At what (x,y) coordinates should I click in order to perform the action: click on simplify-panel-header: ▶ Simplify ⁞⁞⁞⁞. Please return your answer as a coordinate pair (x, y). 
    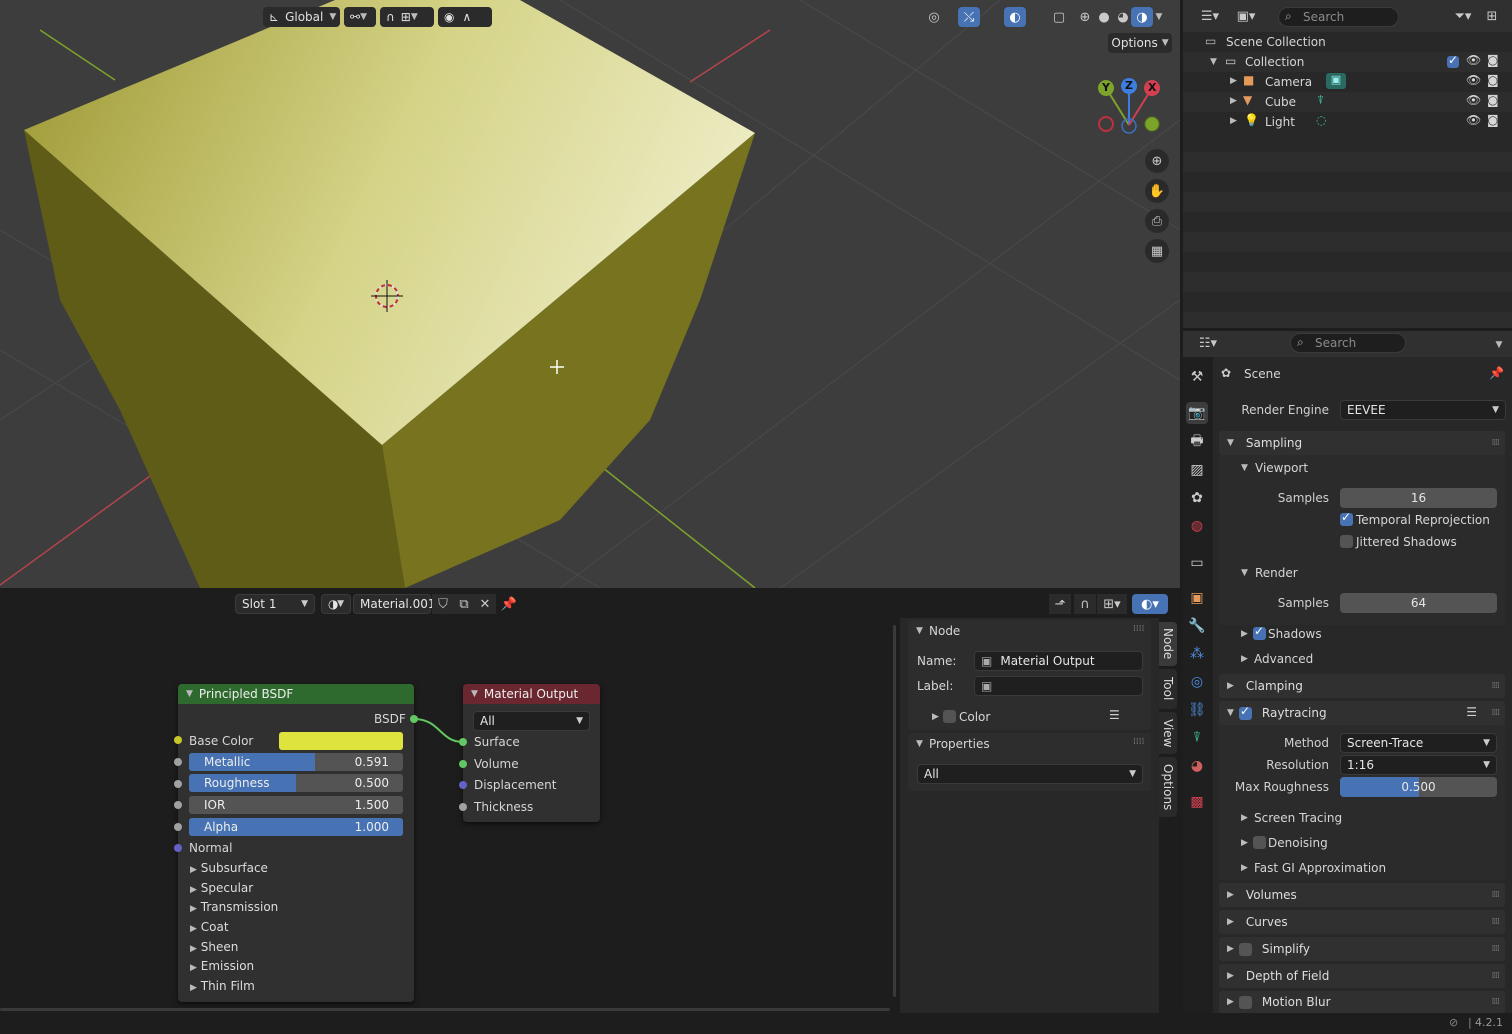
    Looking at the image, I should click on (1362, 949).